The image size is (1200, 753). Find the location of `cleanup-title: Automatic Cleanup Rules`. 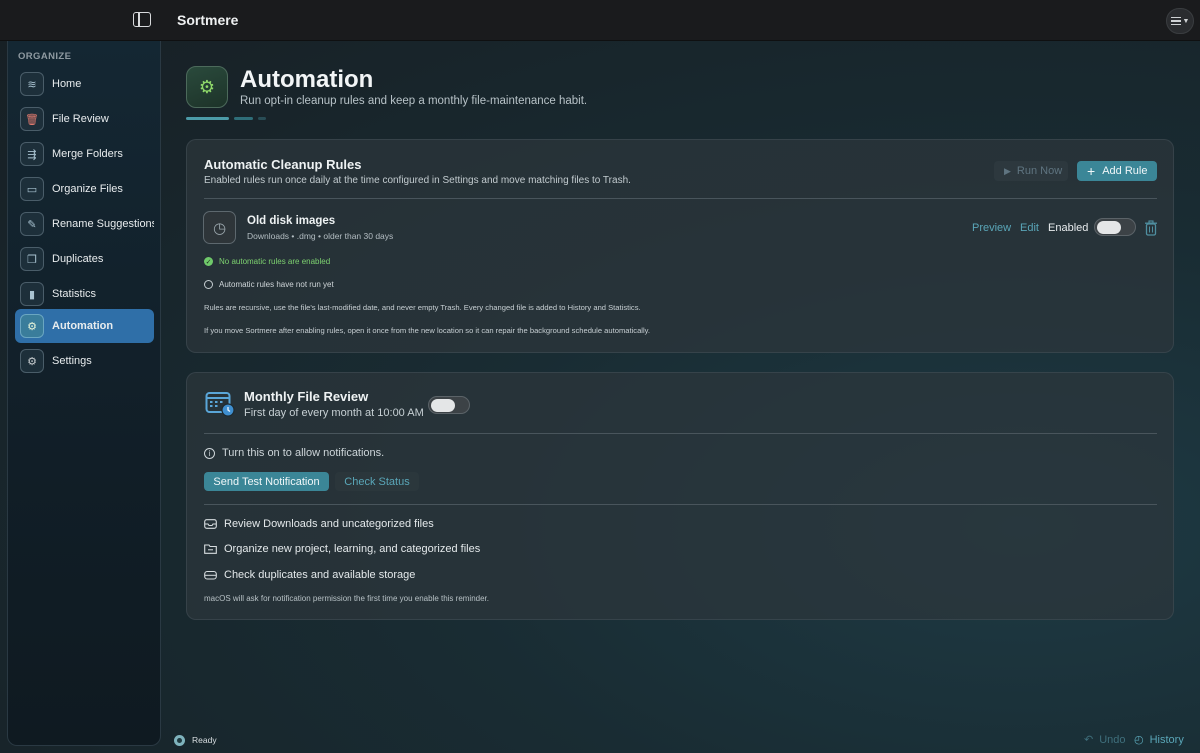

cleanup-title: Automatic Cleanup Rules is located at coordinates (283, 164).